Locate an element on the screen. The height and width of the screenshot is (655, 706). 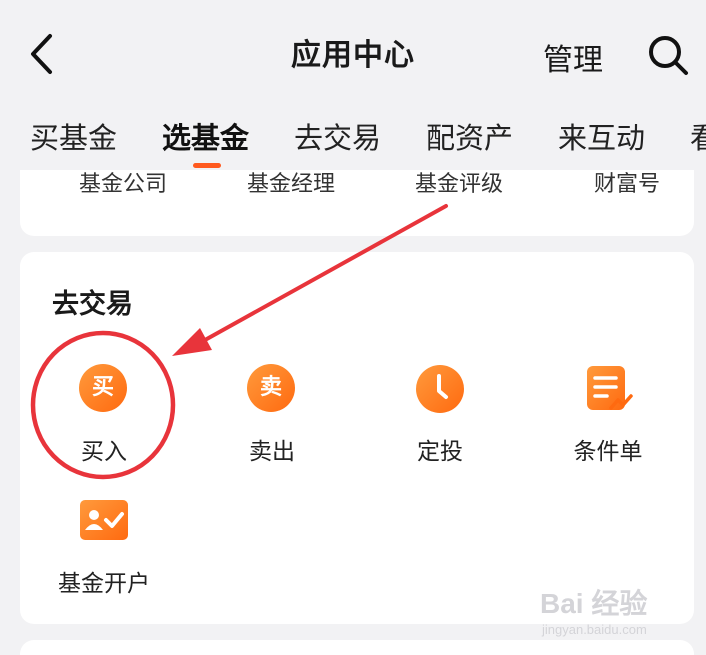
buy-label: 买入 is located at coordinates (104, 452).